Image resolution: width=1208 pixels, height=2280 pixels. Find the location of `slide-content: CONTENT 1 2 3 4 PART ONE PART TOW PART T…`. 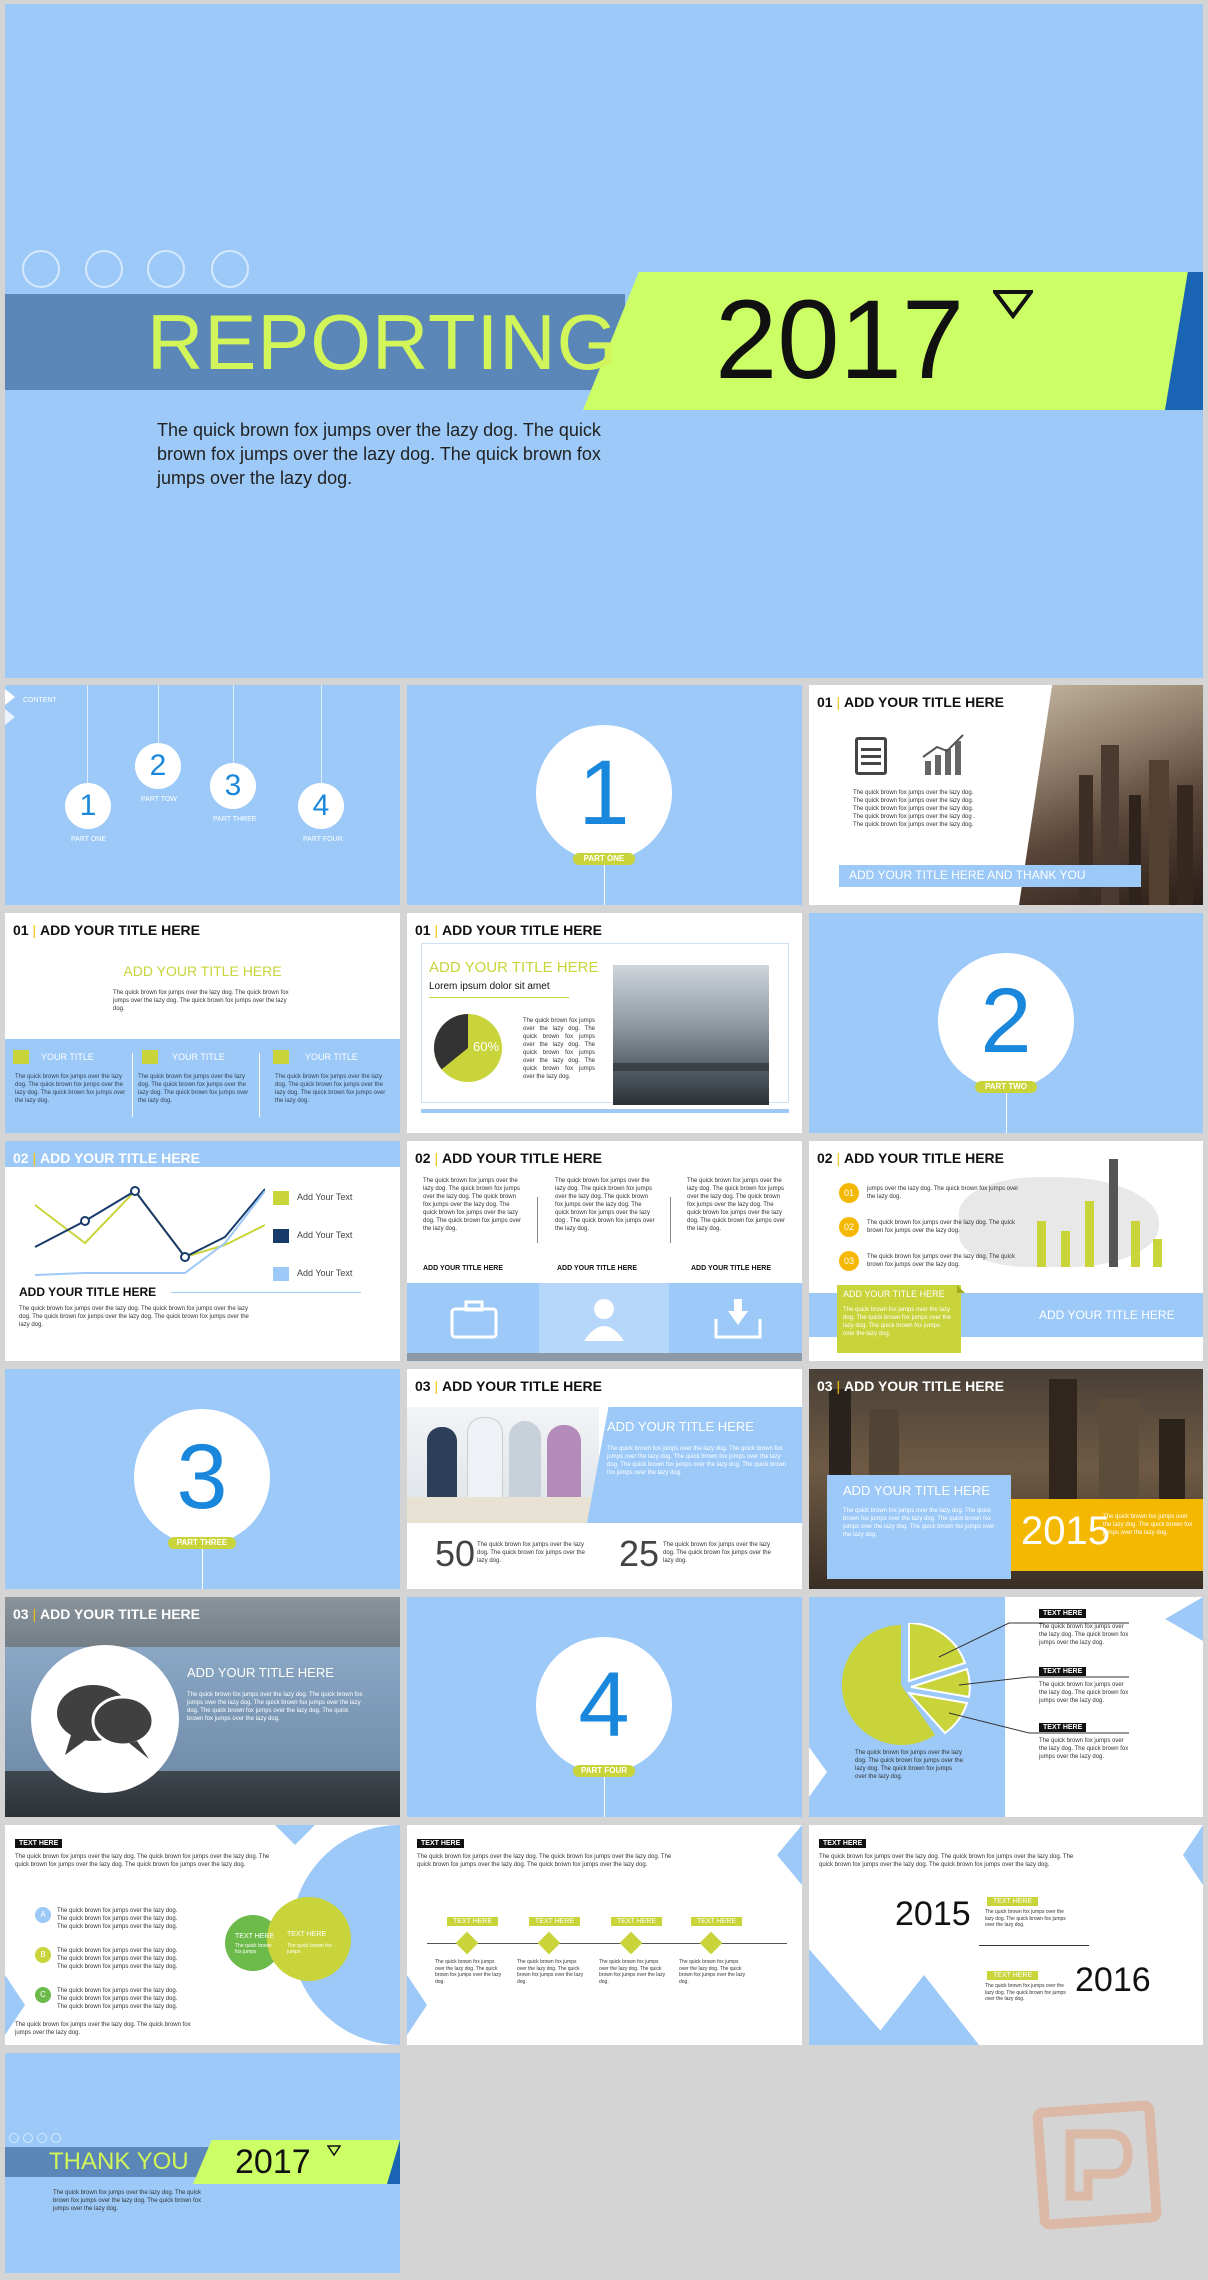

slide-content: CONTENT 1 2 3 4 PART ONE PART TOW PART T… is located at coordinates (202, 795).